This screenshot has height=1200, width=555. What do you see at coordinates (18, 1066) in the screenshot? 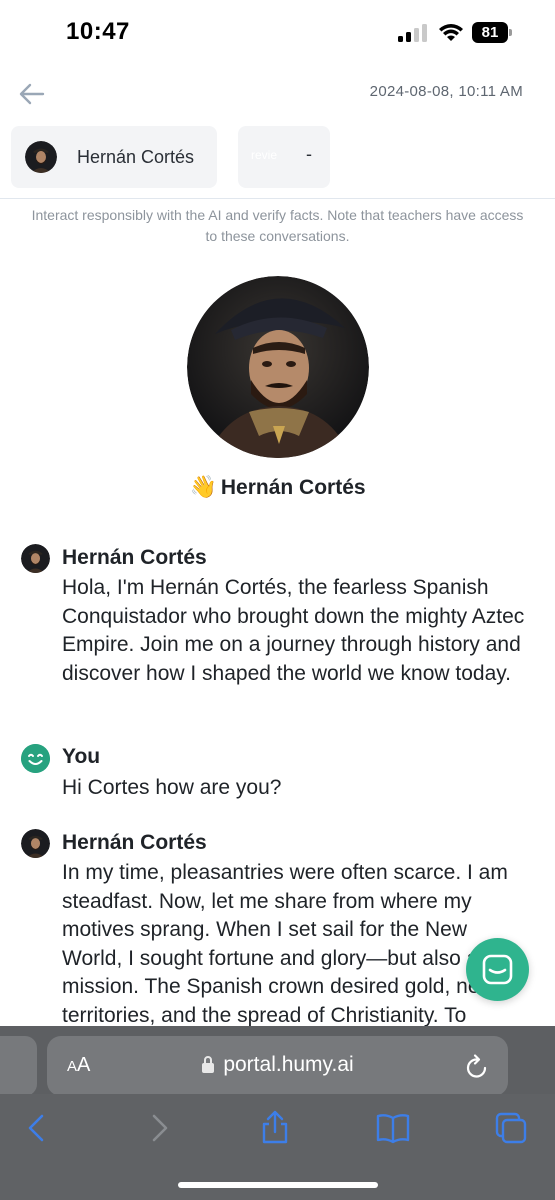
I see `previous-tab-preview` at bounding box center [18, 1066].